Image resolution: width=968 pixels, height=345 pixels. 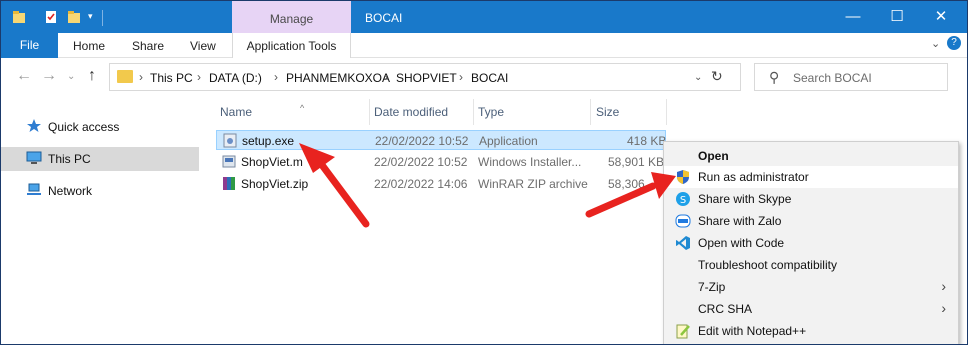 What do you see at coordinates (229, 183) in the screenshot?
I see `zip-icon` at bounding box center [229, 183].